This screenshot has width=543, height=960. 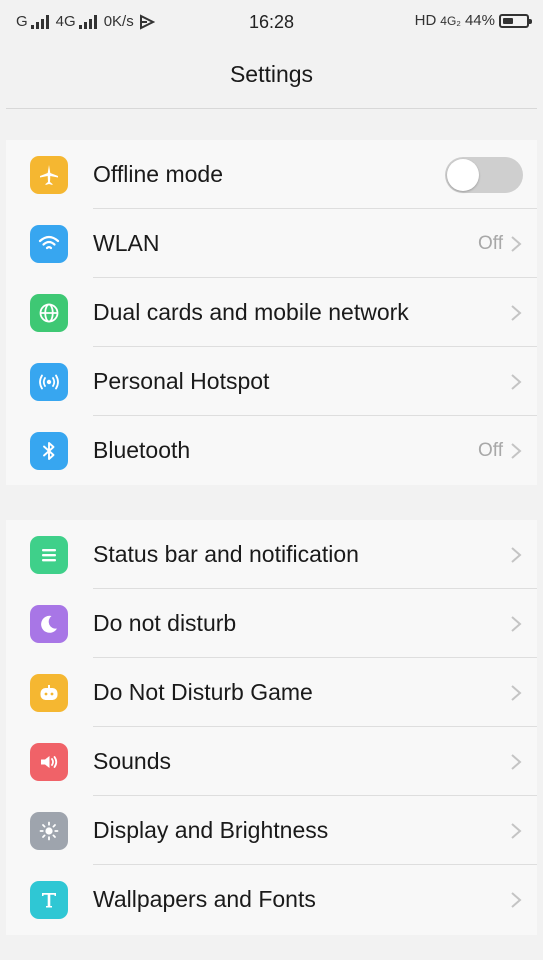 I want to click on setting-row-do-not-disturb: Do not disturb, so click(x=271, y=623).